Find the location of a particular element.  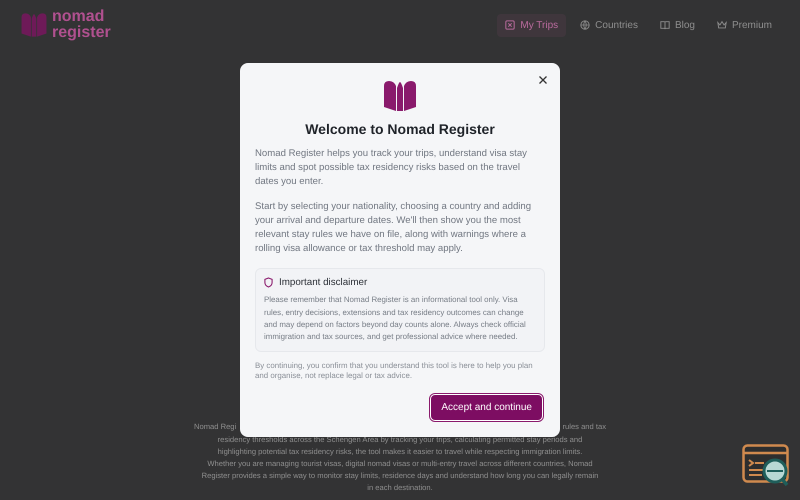

dialog-paragraph: Start by selecting your nationality, choosing a country and adding your arrival and departure dates. We'll then show you the most relevant stay rules we have on file, along with warnings where a rolling visa allowance or tax threshold may apply. is located at coordinates (393, 228).